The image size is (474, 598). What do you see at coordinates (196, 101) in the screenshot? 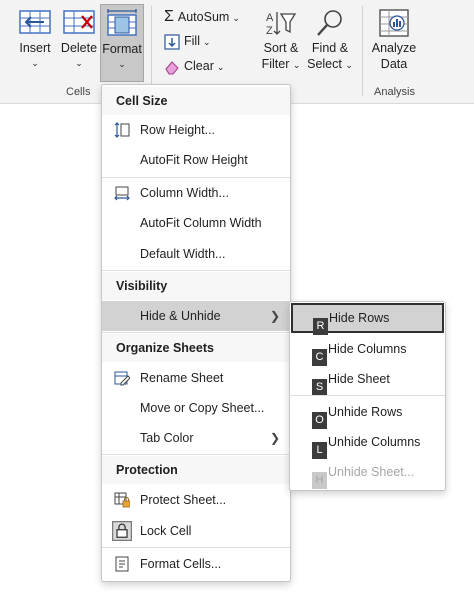
I see `cell-size-header: Cell Size` at bounding box center [196, 101].